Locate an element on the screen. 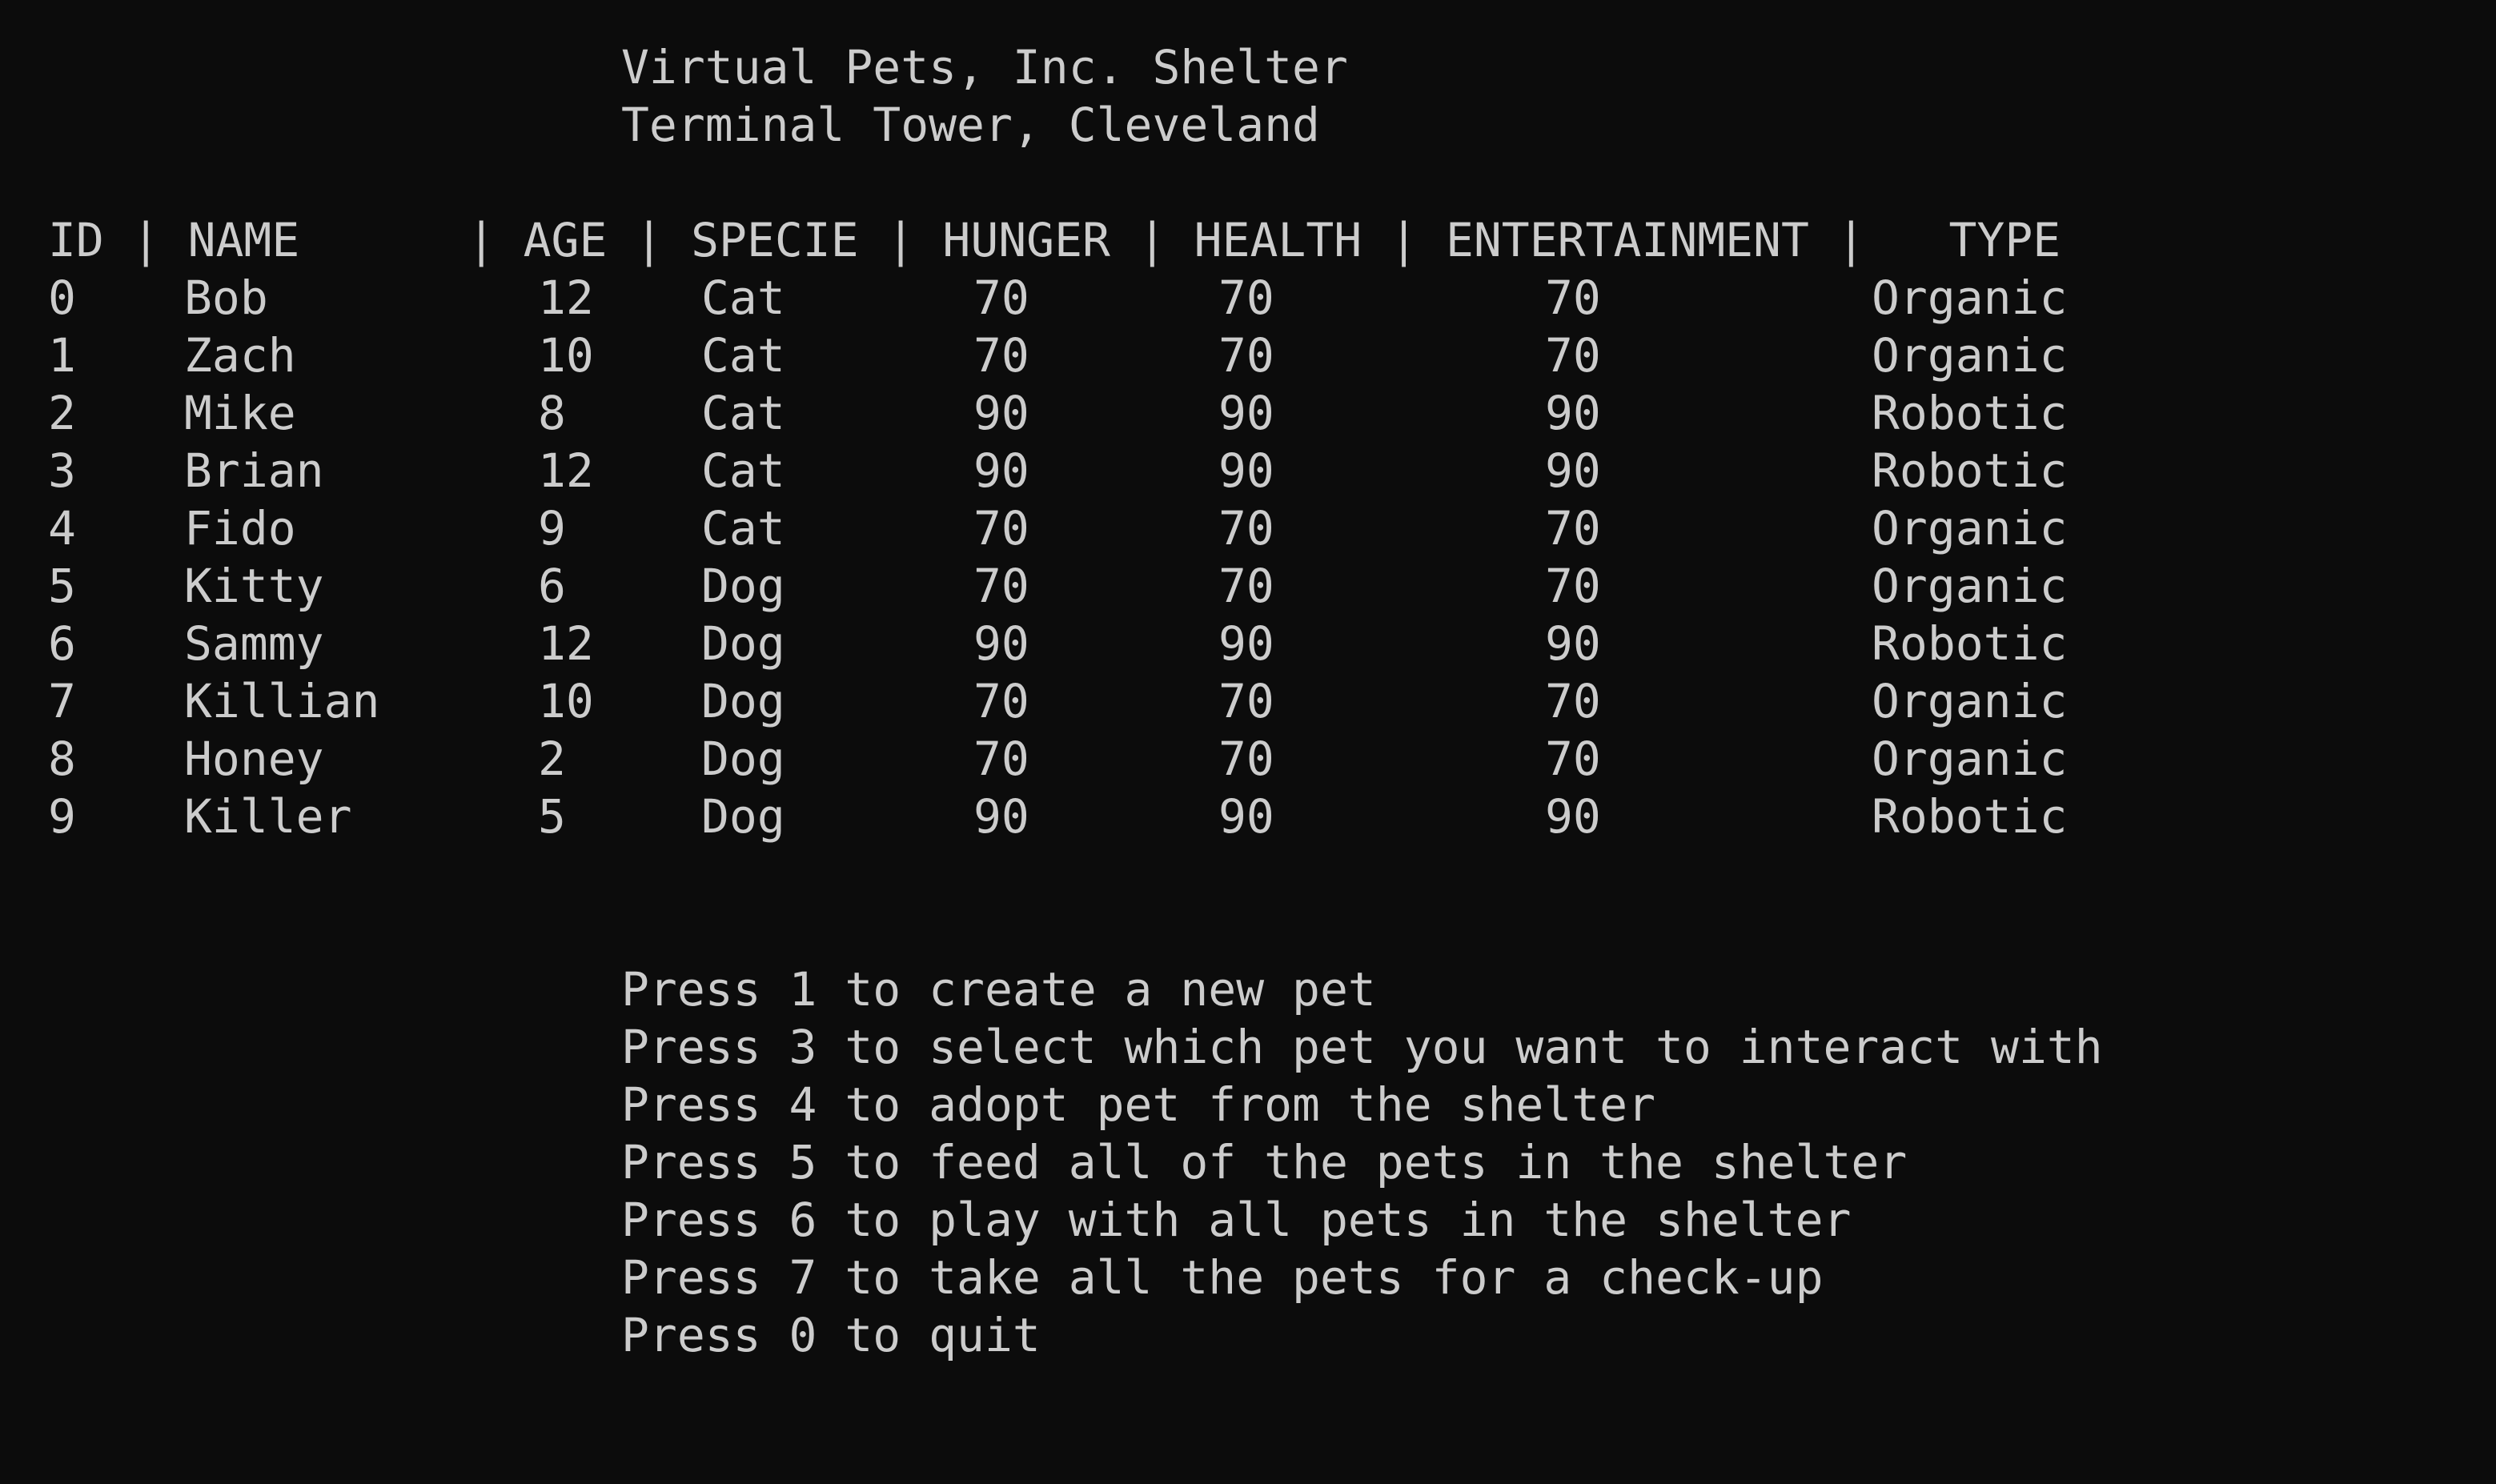 The image size is (2496, 1484). pet-name: Fido is located at coordinates (240, 528).